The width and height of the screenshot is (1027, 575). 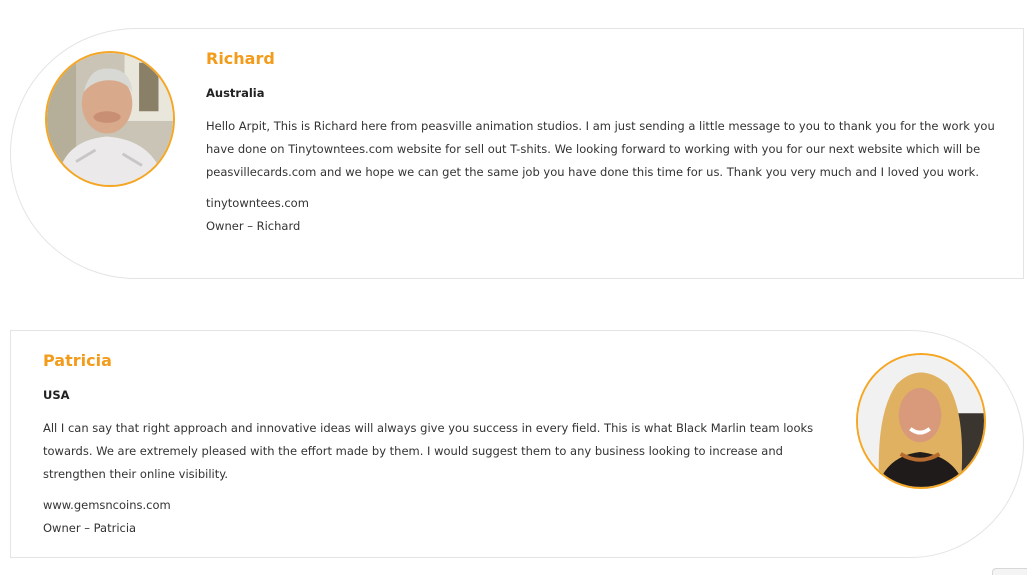 What do you see at coordinates (90, 528) in the screenshot?
I see `testimonial-role: Owner – Patricia` at bounding box center [90, 528].